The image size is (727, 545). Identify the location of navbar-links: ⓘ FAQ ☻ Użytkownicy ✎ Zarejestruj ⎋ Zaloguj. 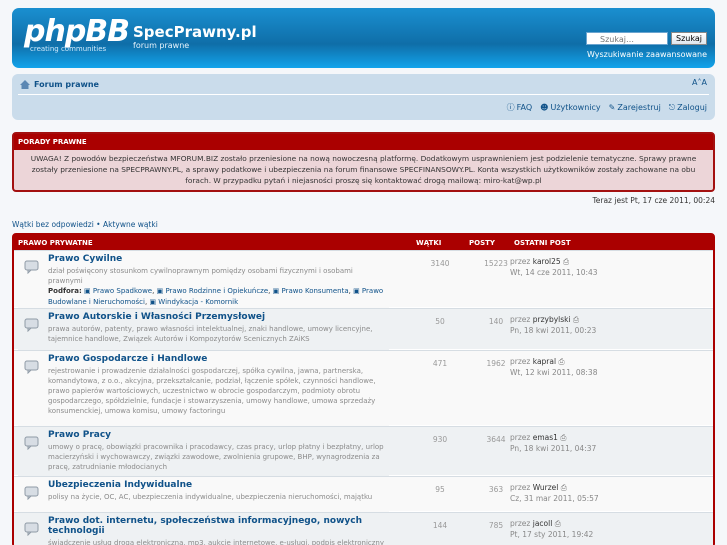
(607, 107).